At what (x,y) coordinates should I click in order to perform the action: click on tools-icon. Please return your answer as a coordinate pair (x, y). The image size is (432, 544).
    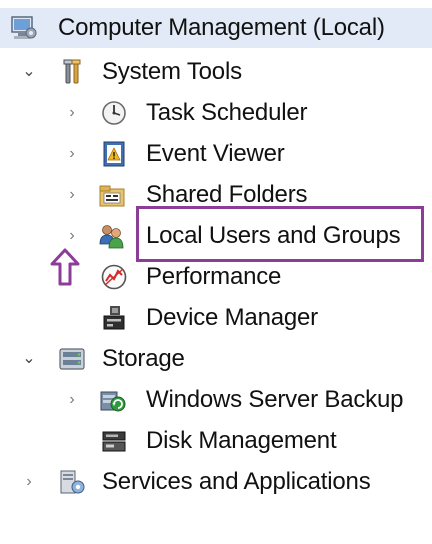
    Looking at the image, I should click on (72, 71).